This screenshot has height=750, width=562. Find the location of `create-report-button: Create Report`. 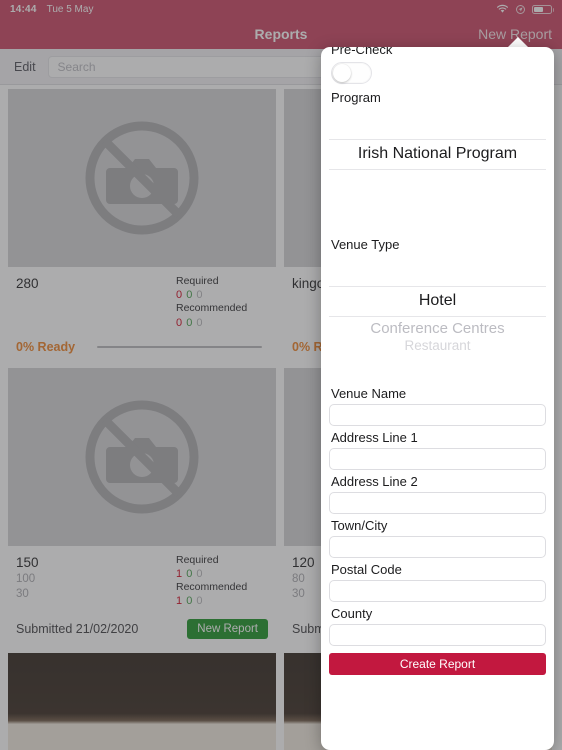

create-report-button: Create Report is located at coordinates (437, 664).